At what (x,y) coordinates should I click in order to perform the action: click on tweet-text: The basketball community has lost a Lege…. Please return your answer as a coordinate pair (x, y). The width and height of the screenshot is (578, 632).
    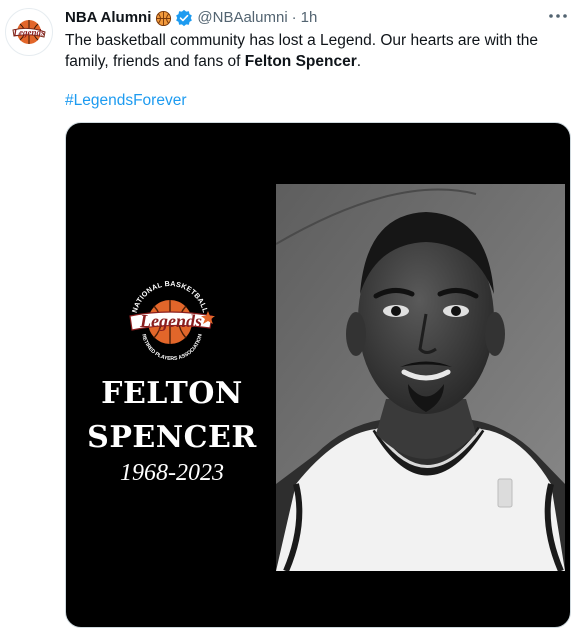
    Looking at the image, I should click on (315, 51).